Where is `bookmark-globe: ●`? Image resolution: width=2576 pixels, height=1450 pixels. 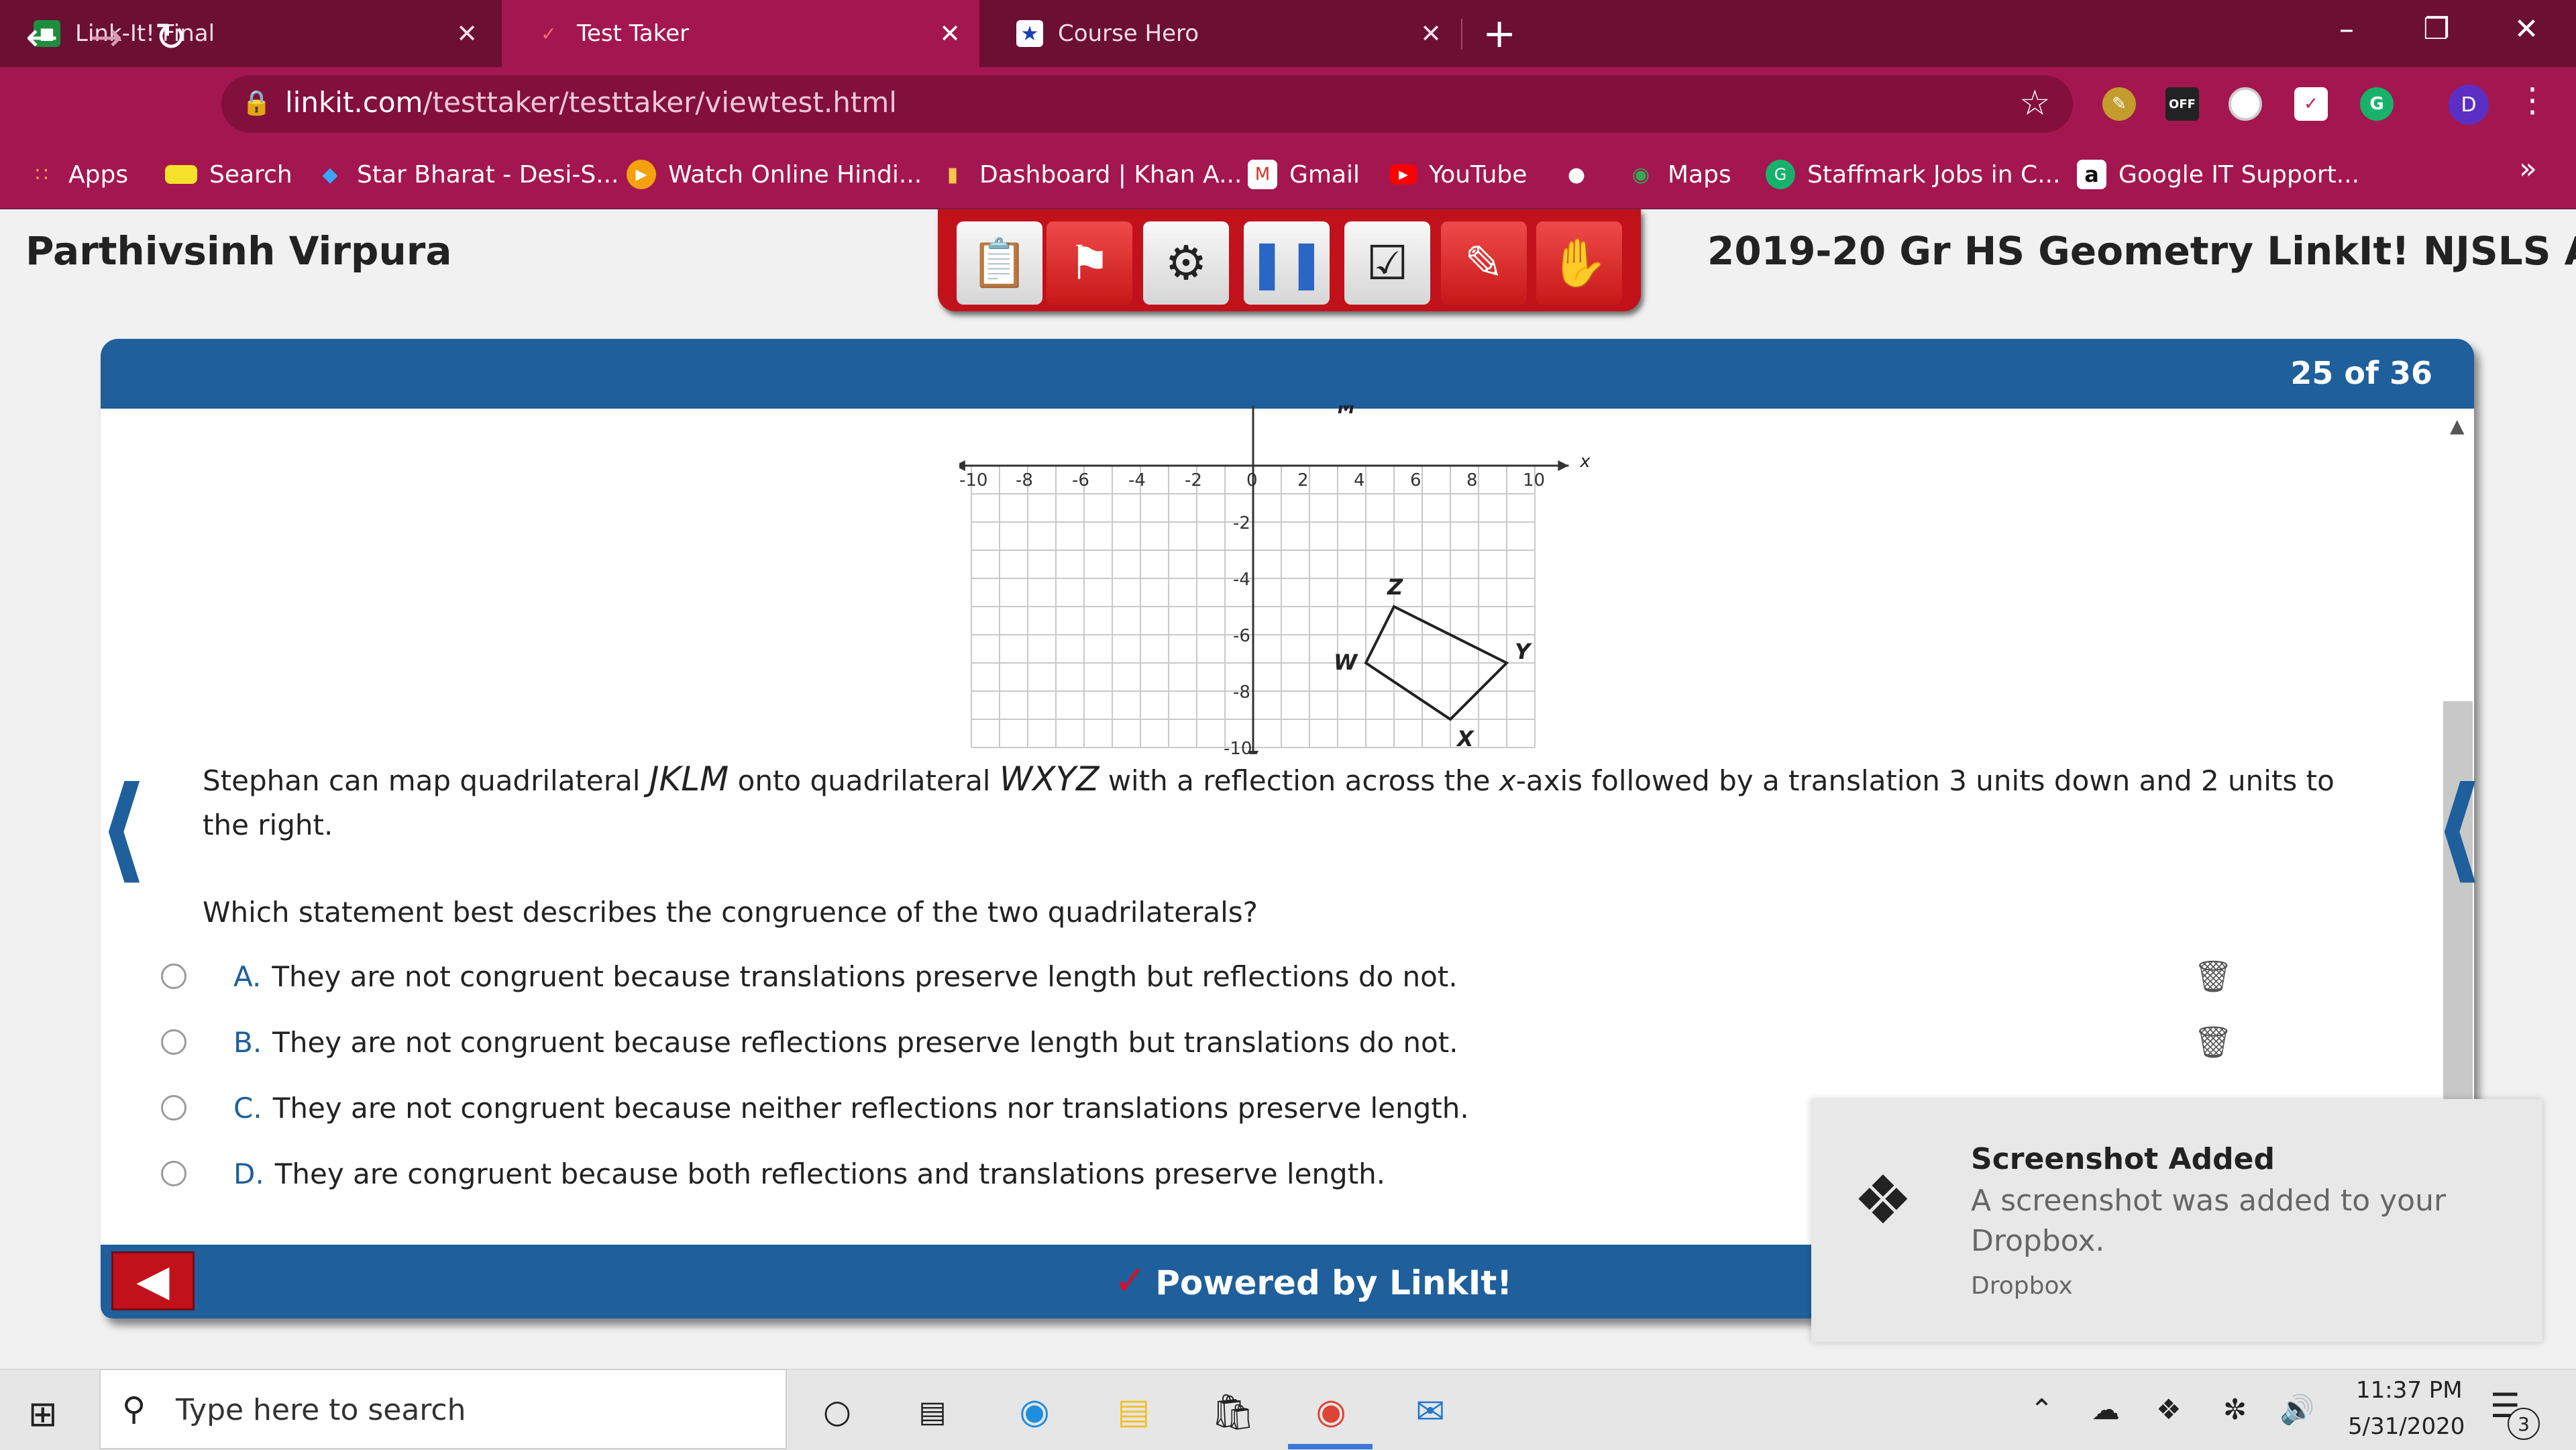
bookmark-globe: ● is located at coordinates (1582, 175).